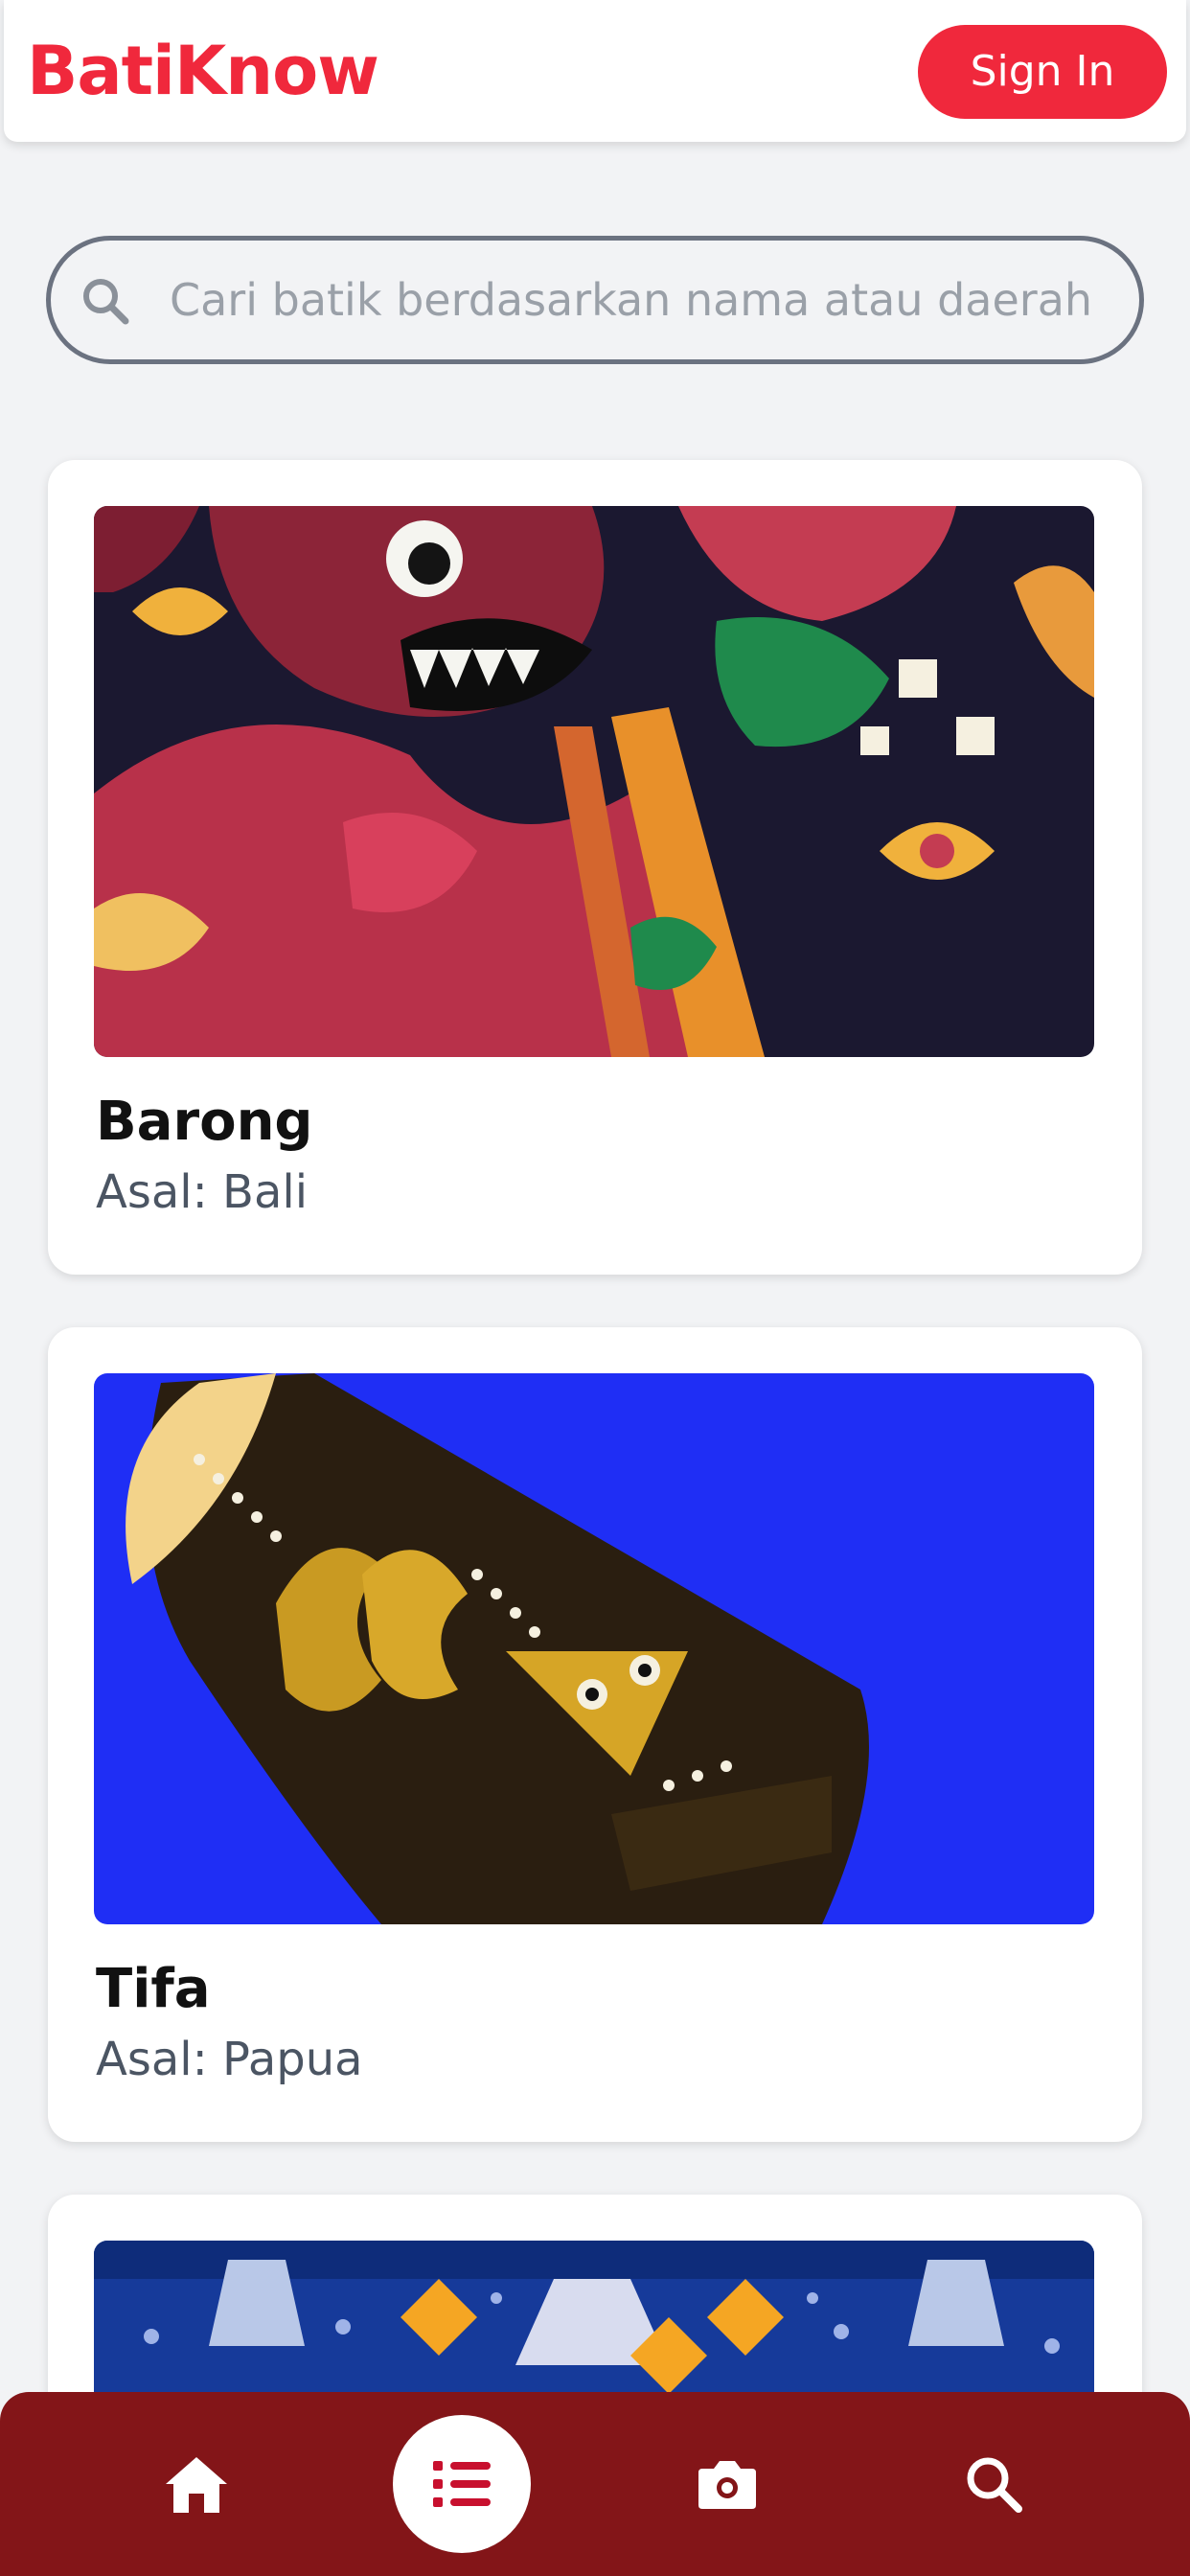  I want to click on list-icon, so click(462, 2484).